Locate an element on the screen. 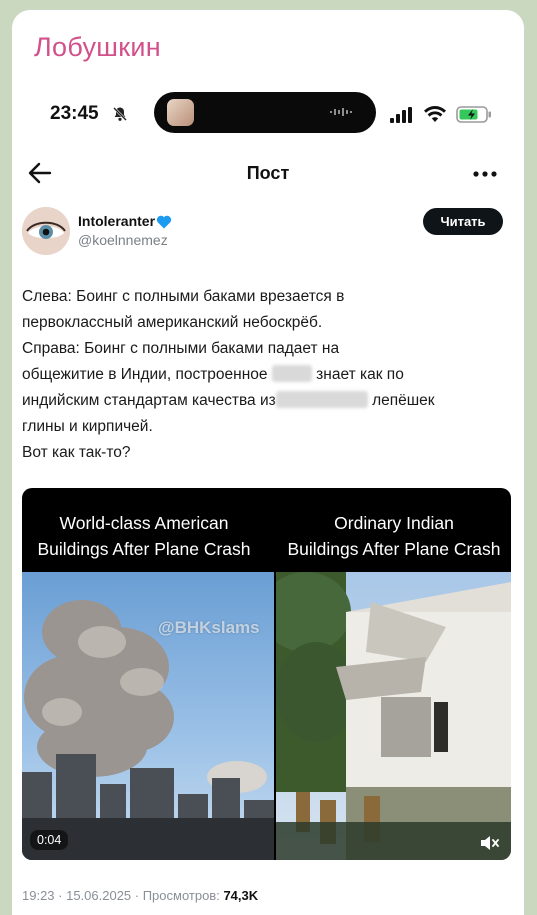 The height and width of the screenshot is (915, 537). mute-icon is located at coordinates (489, 843).